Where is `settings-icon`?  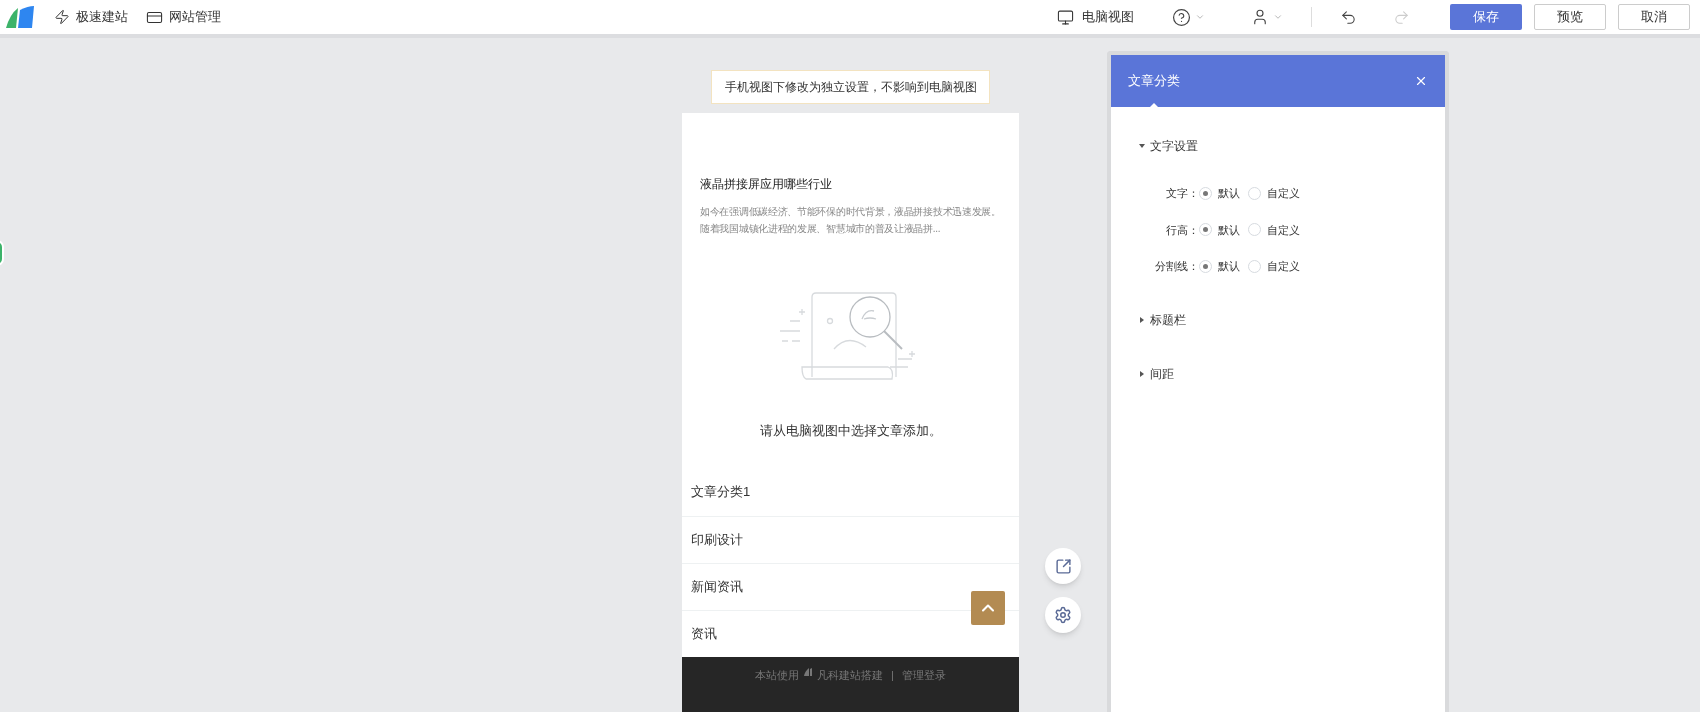 settings-icon is located at coordinates (1063, 615).